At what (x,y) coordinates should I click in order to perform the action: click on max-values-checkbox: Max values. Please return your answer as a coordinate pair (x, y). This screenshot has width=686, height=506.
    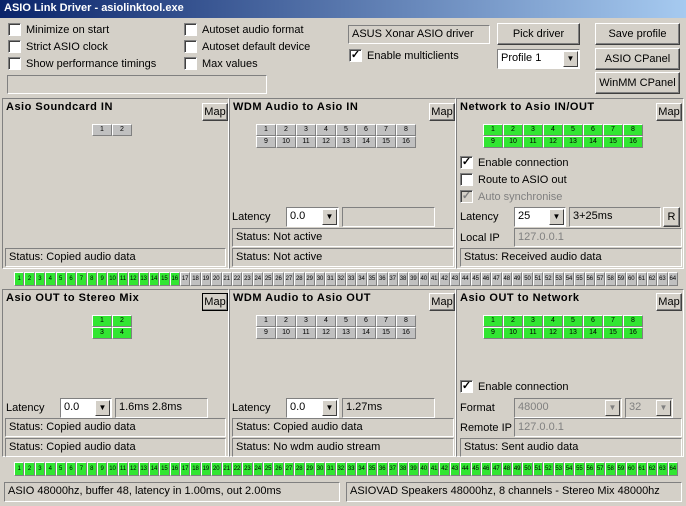
    Looking at the image, I should click on (221, 63).